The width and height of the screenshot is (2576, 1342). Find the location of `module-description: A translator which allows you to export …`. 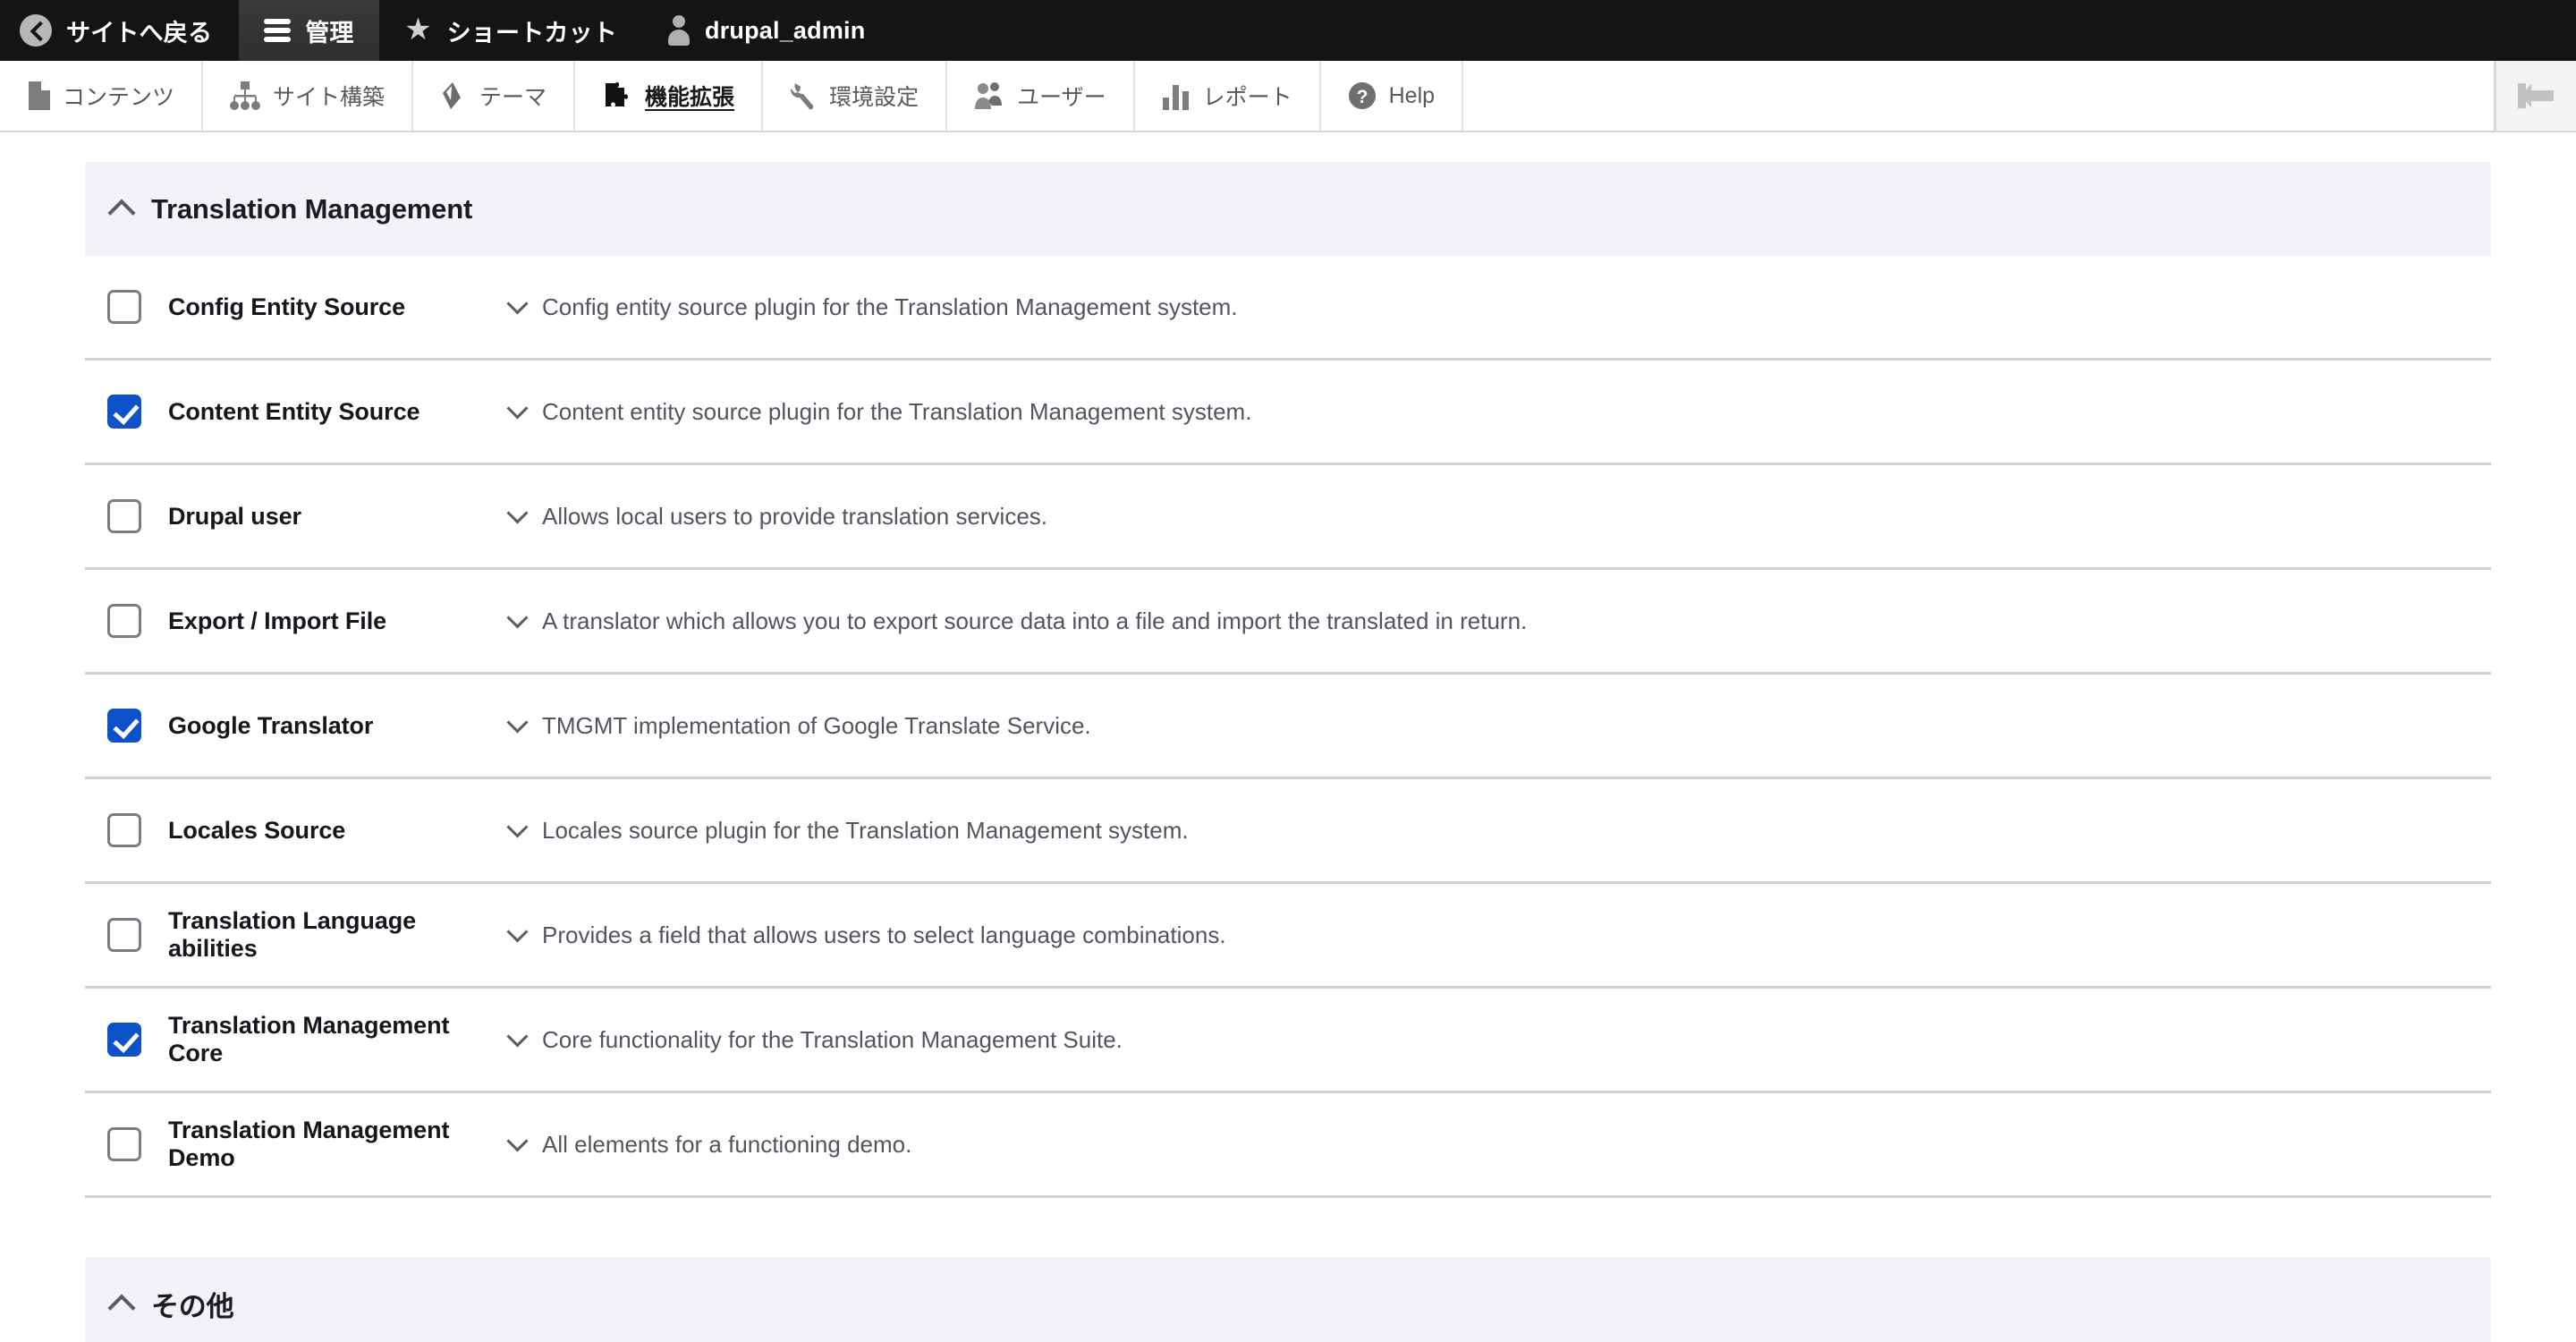

module-description: A translator which allows you to export … is located at coordinates (1035, 621).